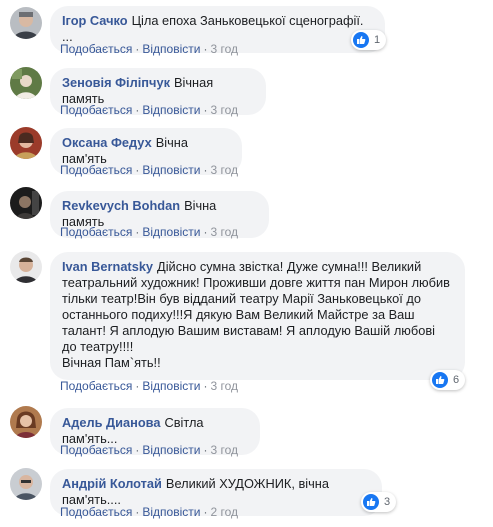 This screenshot has width=493, height=527. What do you see at coordinates (377, 40) in the screenshot?
I see `reaction-number: 1` at bounding box center [377, 40].